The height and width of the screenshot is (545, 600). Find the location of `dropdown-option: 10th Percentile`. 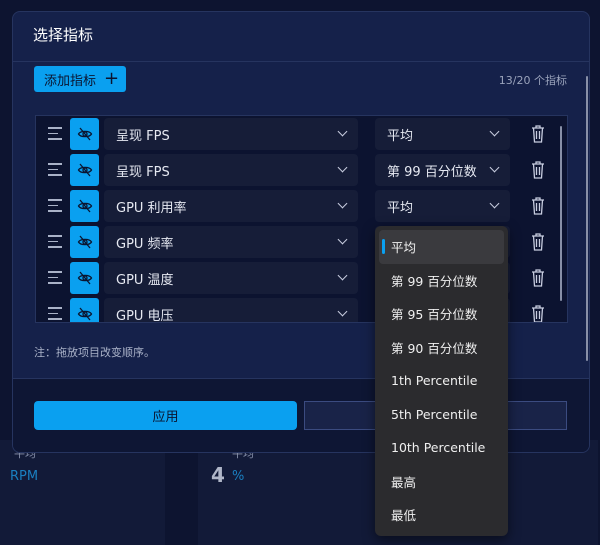

dropdown-option: 10th Percentile is located at coordinates (441, 448).